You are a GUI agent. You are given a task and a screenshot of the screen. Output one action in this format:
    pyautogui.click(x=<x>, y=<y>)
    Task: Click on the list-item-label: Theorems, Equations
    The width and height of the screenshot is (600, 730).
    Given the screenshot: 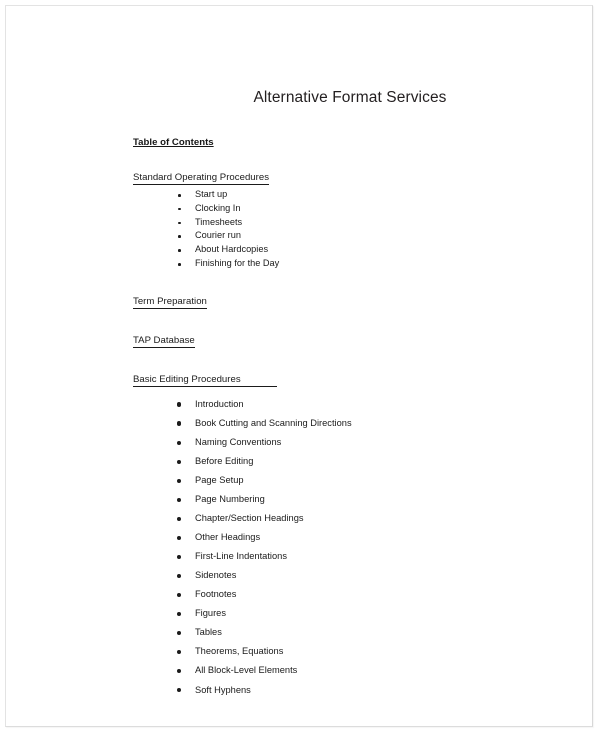 What is the action you would take?
    pyautogui.click(x=239, y=651)
    